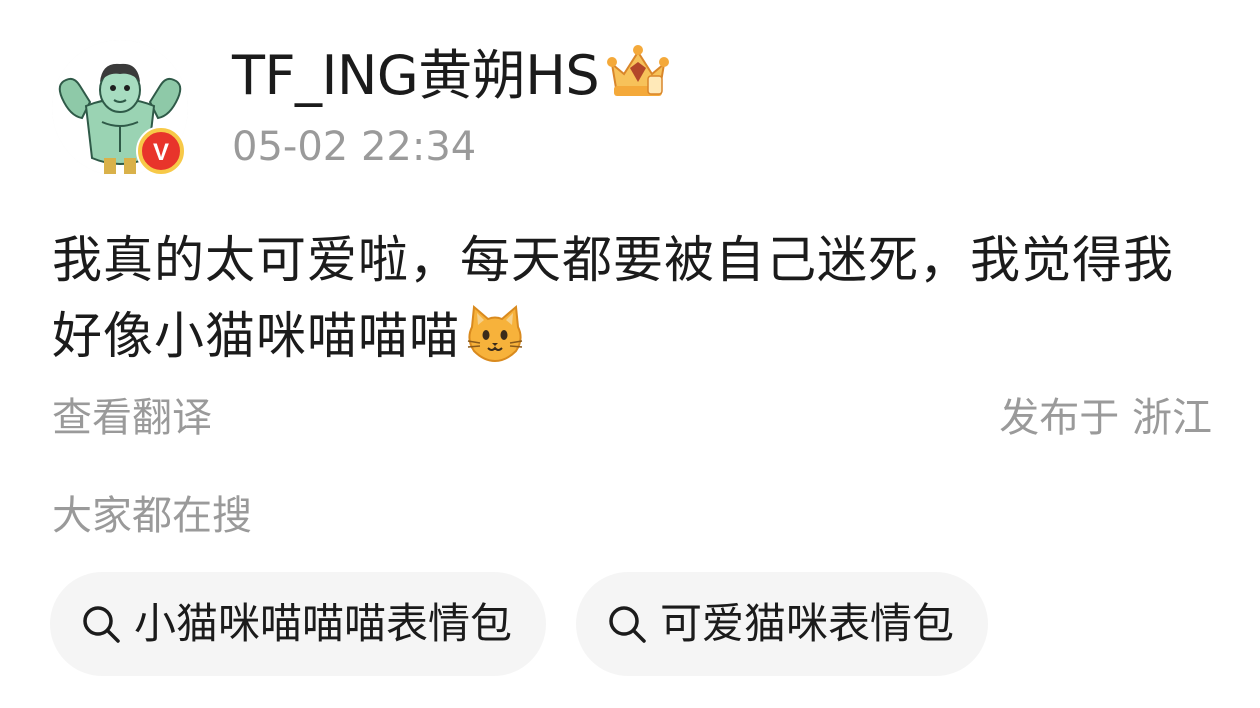  Describe the element at coordinates (807, 623) in the screenshot. I see `search-chip-label: 可爱猫咪表情包` at that location.